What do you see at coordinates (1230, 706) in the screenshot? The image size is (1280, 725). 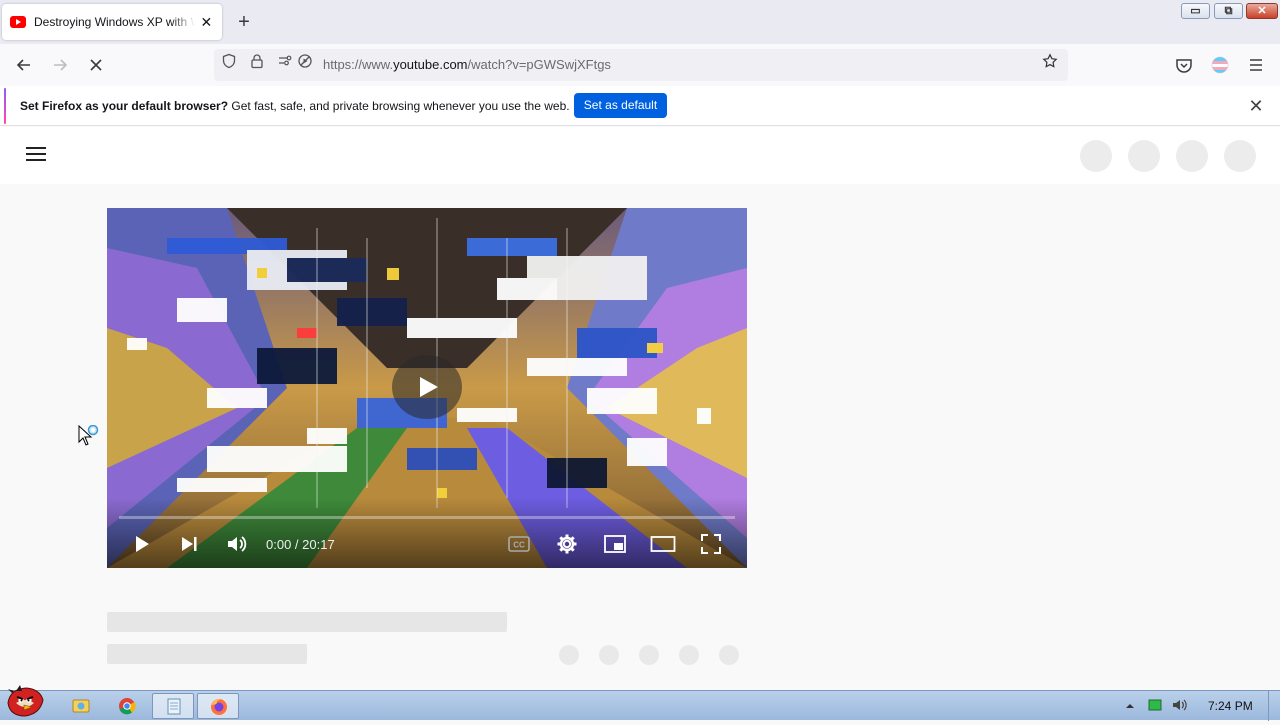 I see `taskbar-clock: 7:24 PM` at bounding box center [1230, 706].